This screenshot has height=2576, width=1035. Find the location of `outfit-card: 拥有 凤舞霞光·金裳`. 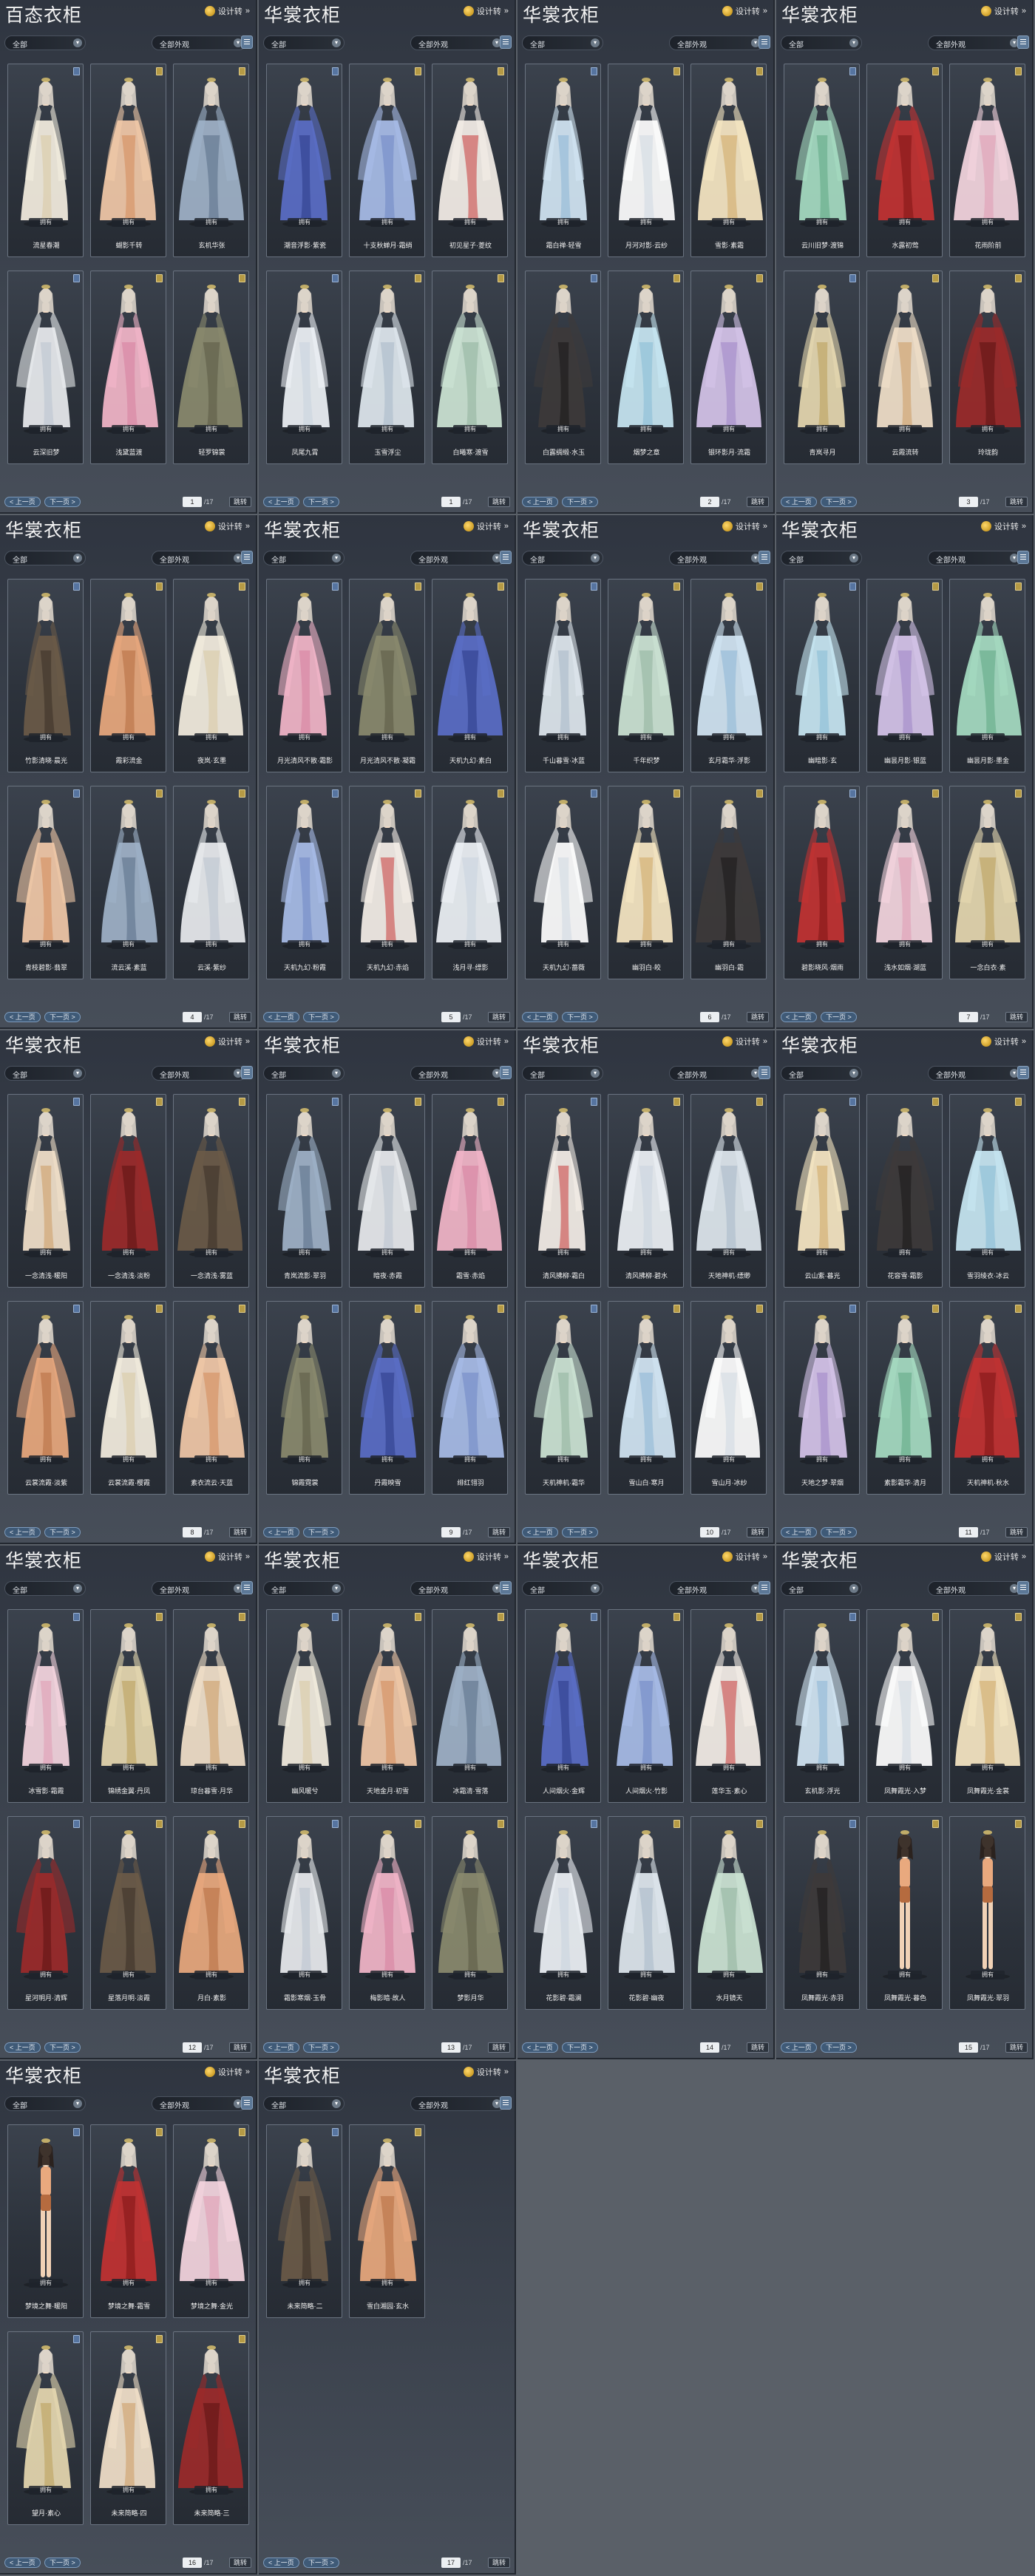

outfit-card: 拥有 凤舞霞光·金裳 is located at coordinates (987, 1706).